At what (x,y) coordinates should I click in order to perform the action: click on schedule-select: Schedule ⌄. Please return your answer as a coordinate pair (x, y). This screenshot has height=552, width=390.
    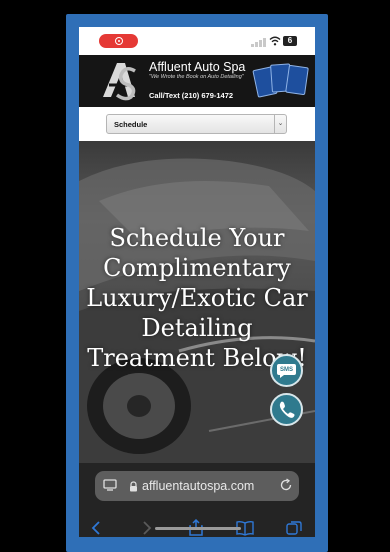
    Looking at the image, I should click on (196, 124).